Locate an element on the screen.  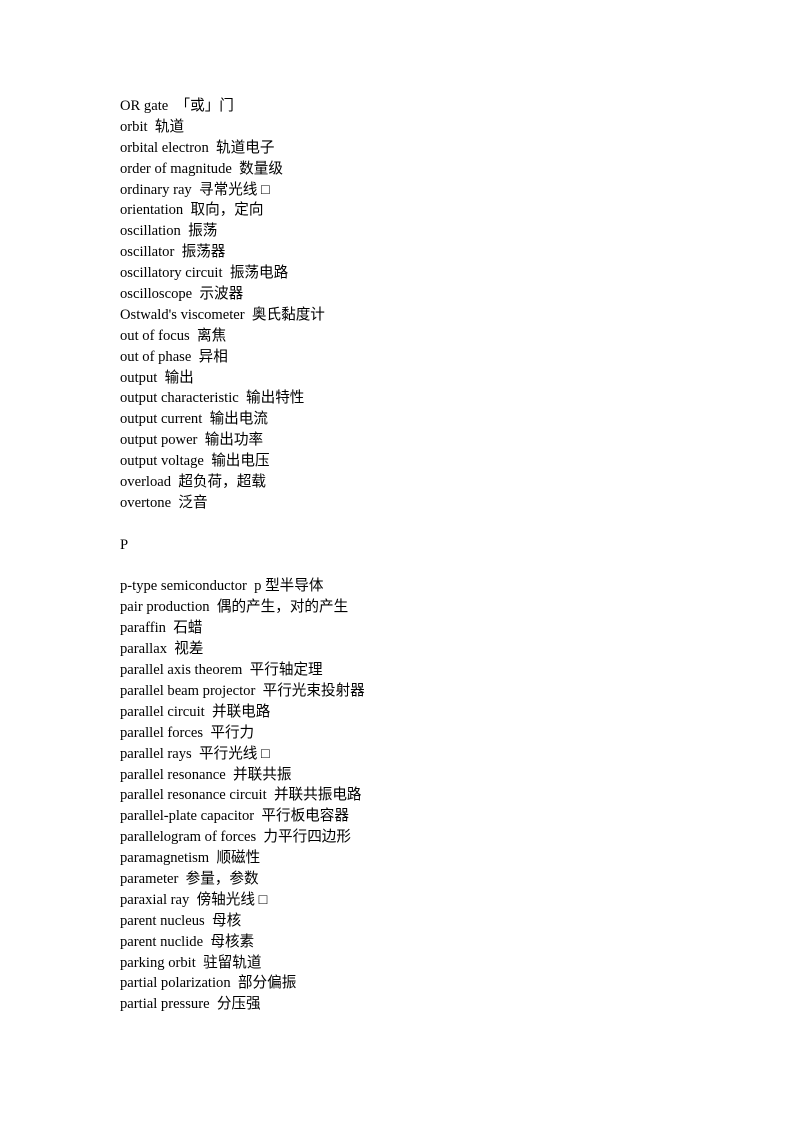
glossary-entry: output power 输出功率 is located at coordinates (192, 440).